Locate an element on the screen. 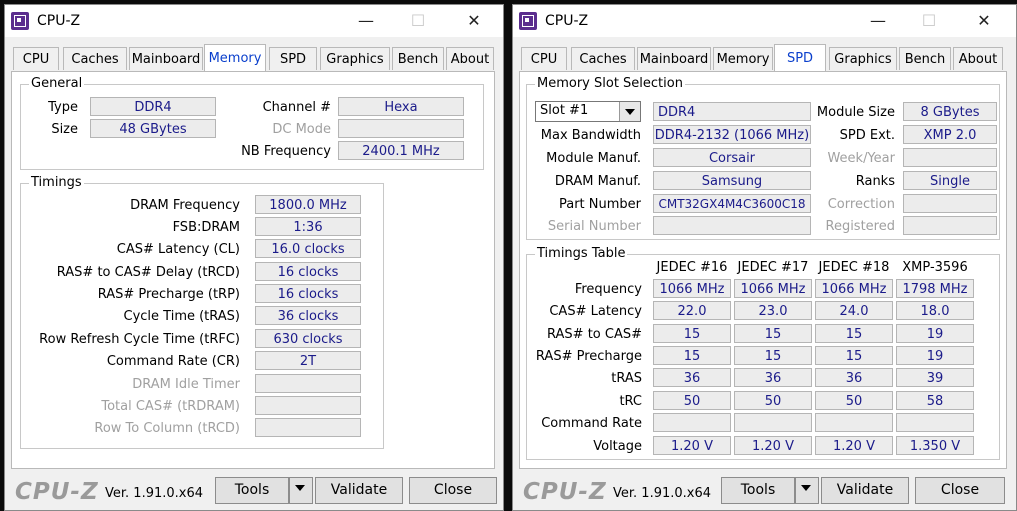 The image size is (1017, 511). type-label: Type is located at coordinates (63, 107).